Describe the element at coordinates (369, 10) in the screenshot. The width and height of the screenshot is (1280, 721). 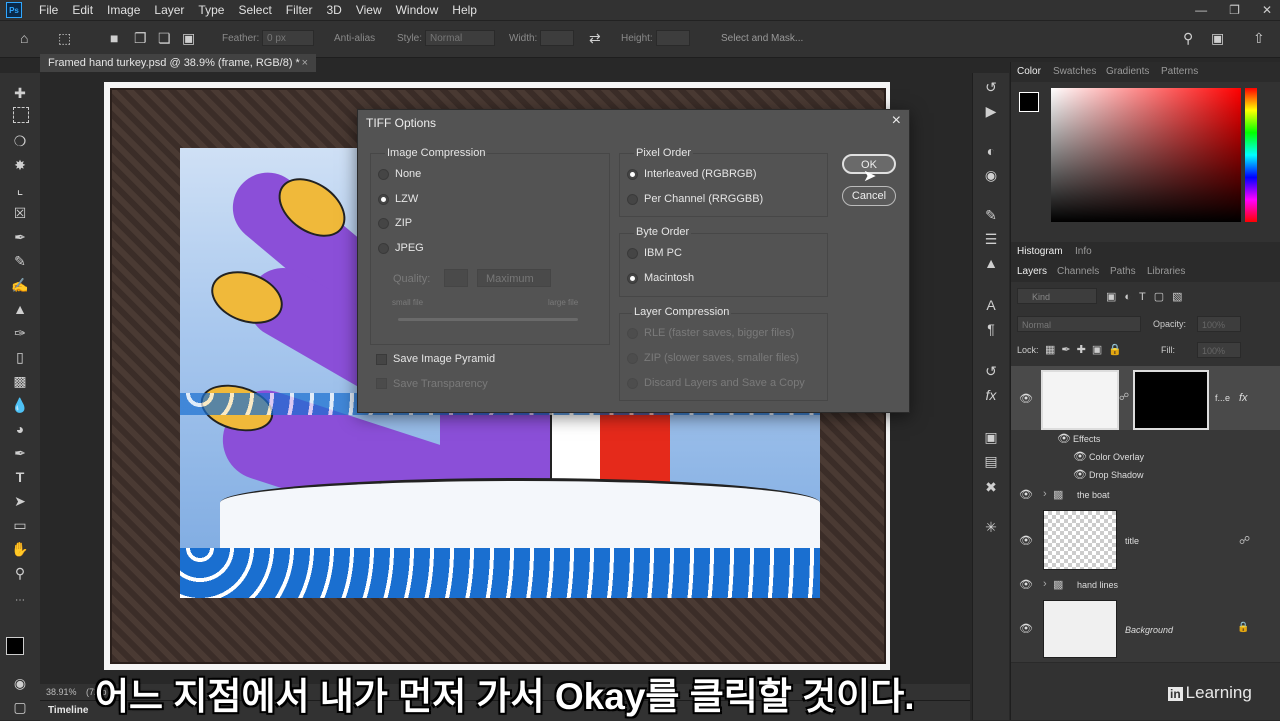
I see `menu-view: View` at that location.